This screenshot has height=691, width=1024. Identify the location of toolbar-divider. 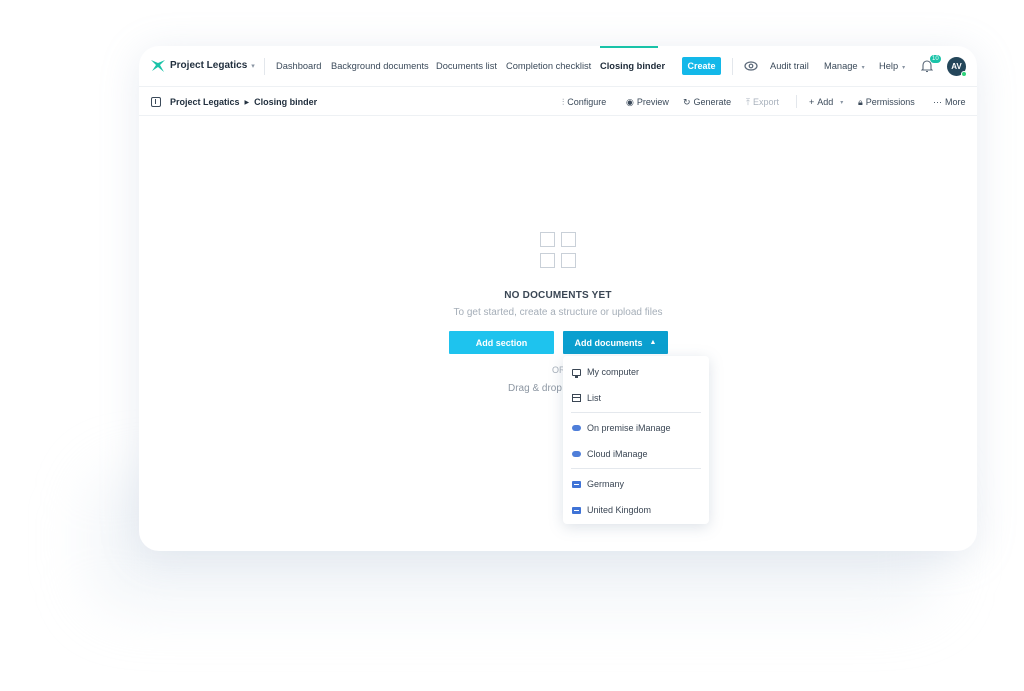
(796, 101).